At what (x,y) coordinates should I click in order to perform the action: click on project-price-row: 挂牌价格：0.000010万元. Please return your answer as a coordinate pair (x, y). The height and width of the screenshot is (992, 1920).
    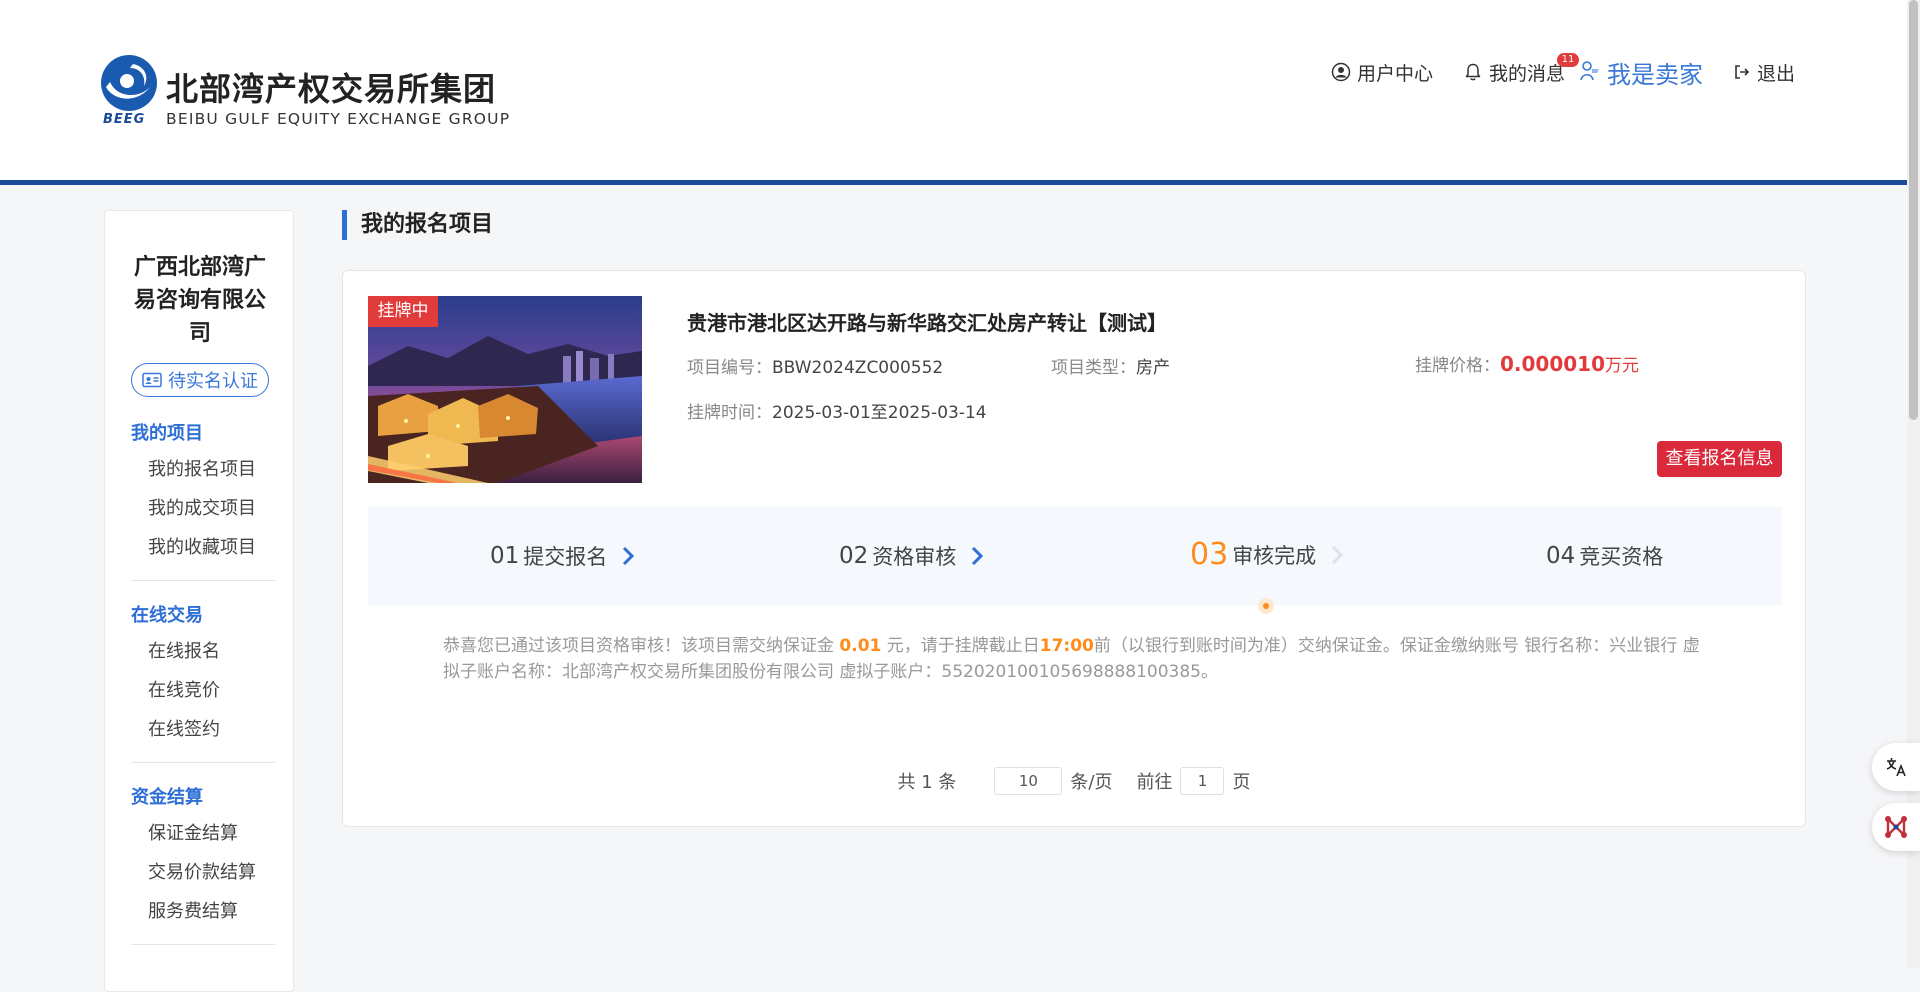
    Looking at the image, I should click on (1527, 363).